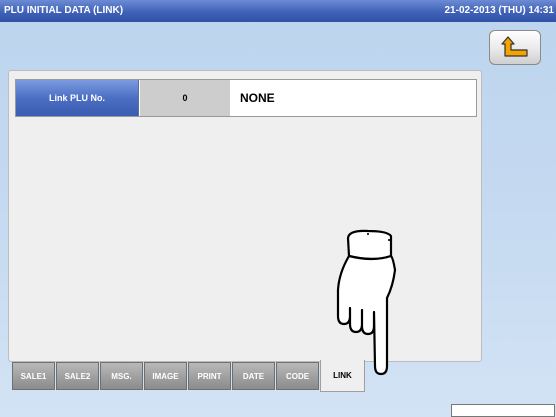 The width and height of the screenshot is (556, 417). Describe the element at coordinates (77, 98) in the screenshot. I see `link-plu-label: Link PLU No.` at that location.